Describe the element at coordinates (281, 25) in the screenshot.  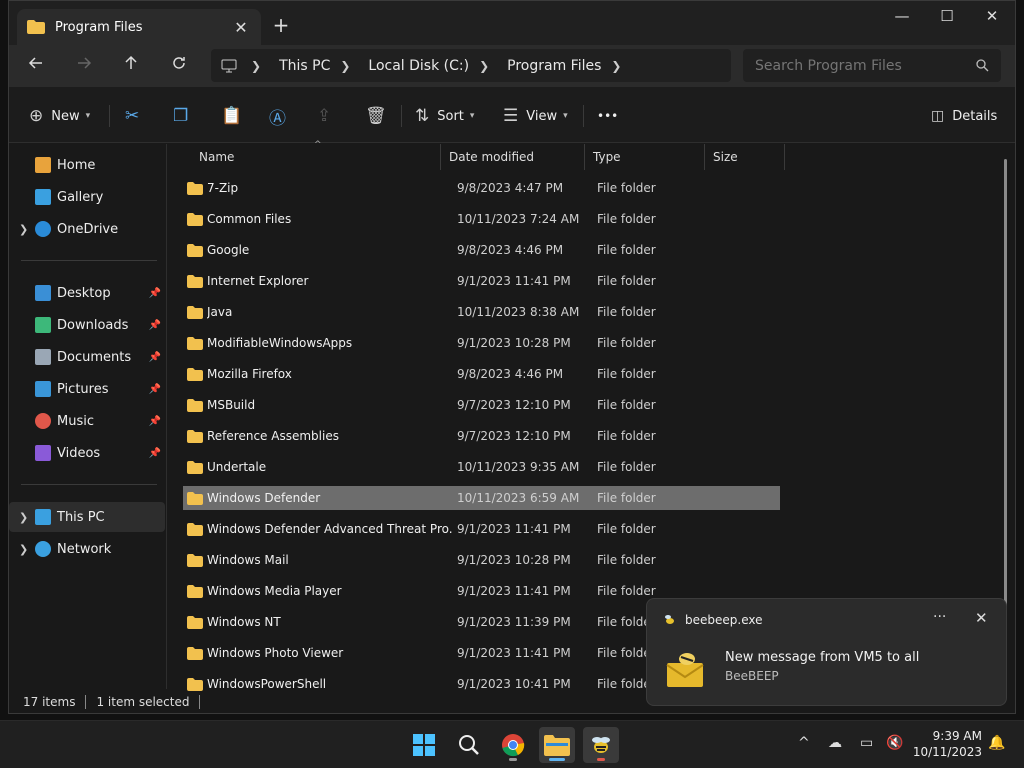
I see `new-tab-button: +` at that location.